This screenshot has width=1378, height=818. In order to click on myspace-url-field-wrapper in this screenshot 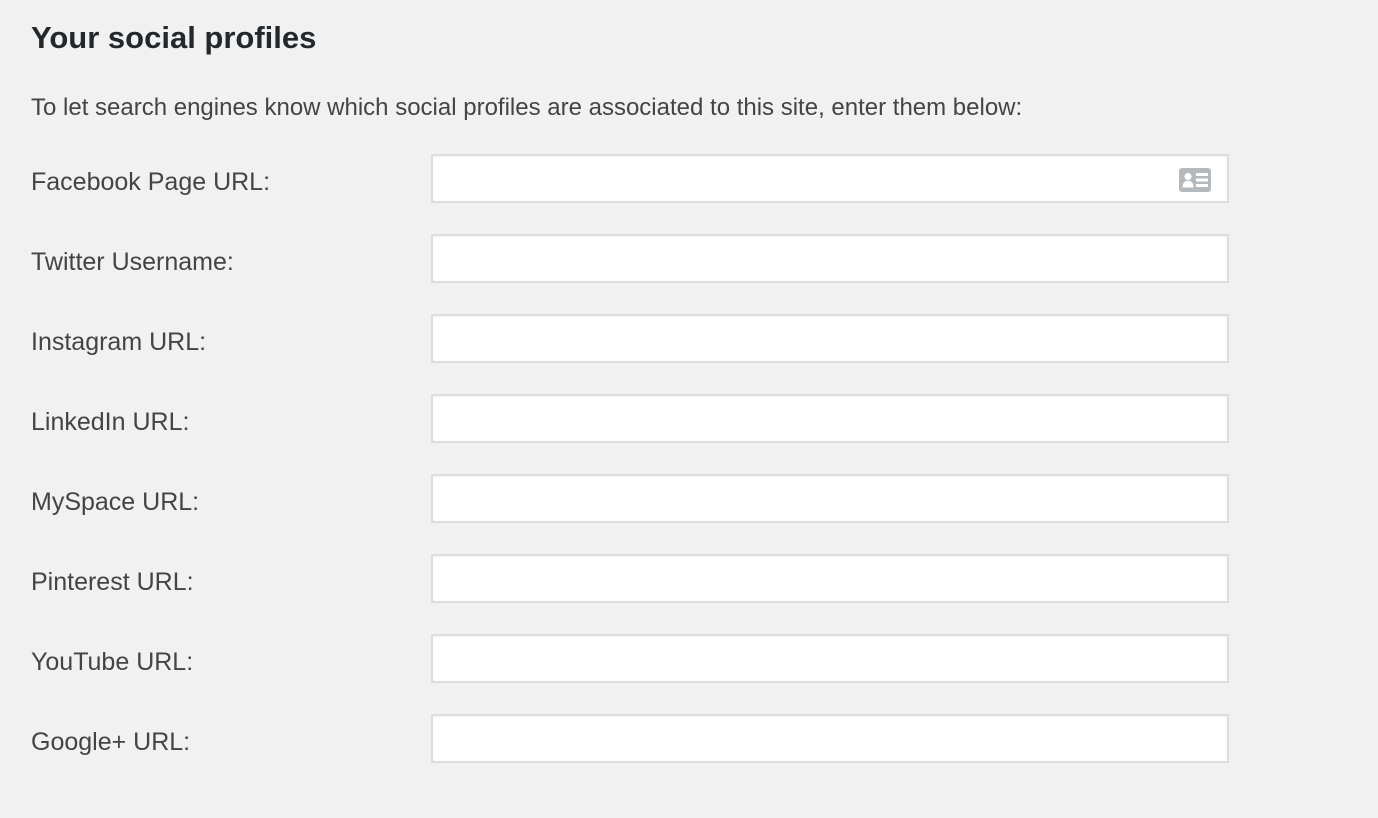, I will do `click(830, 498)`.